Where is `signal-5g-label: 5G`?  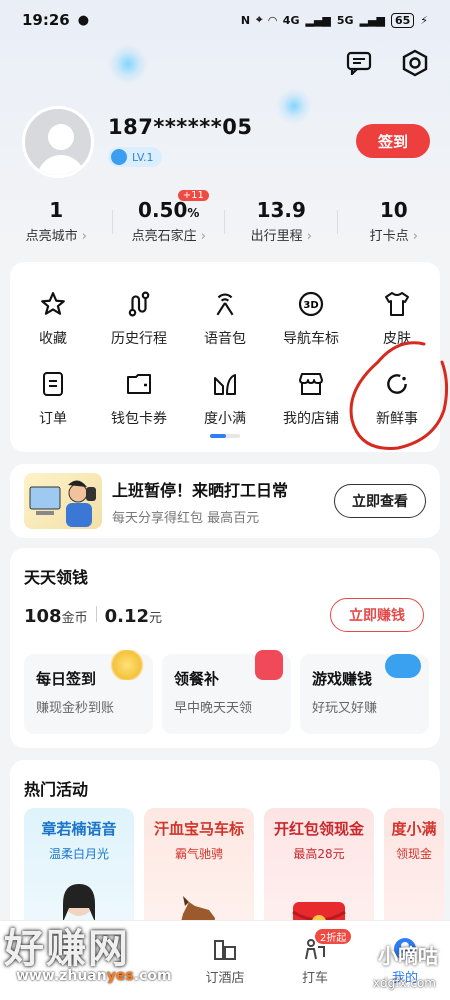 signal-5g-label: 5G is located at coordinates (345, 20).